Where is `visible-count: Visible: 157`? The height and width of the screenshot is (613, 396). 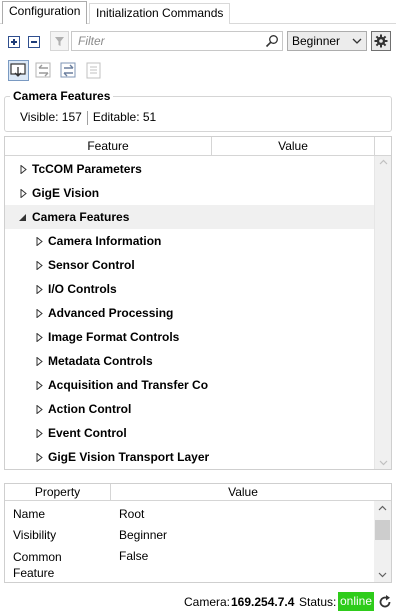 visible-count: Visible: 157 is located at coordinates (51, 117).